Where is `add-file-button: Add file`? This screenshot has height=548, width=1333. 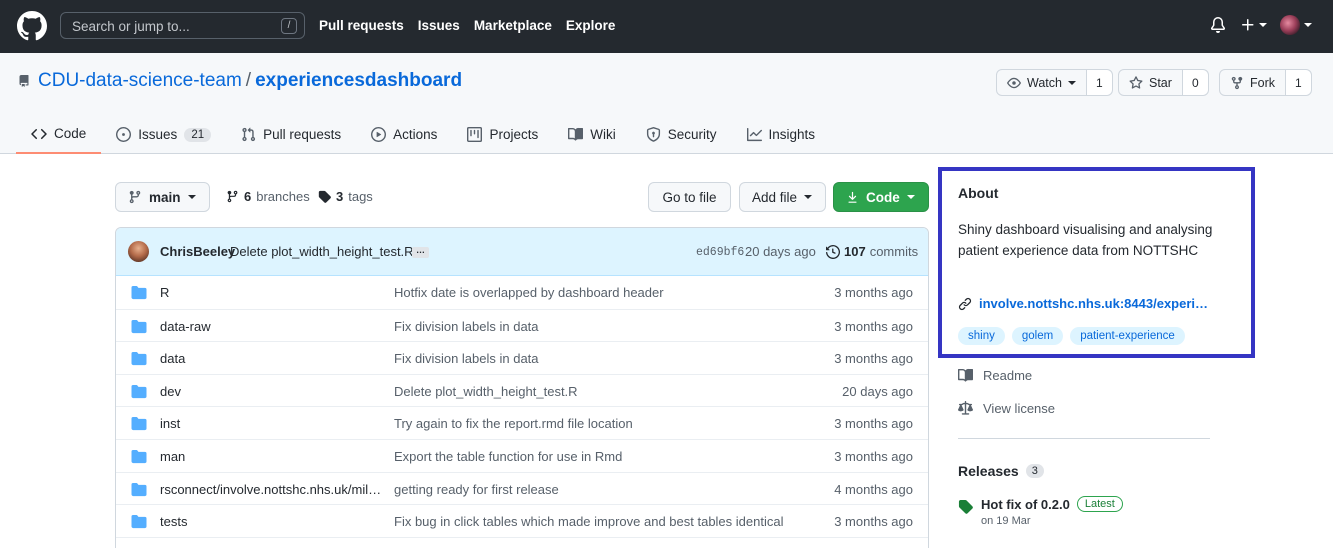
add-file-button: Add file is located at coordinates (782, 197).